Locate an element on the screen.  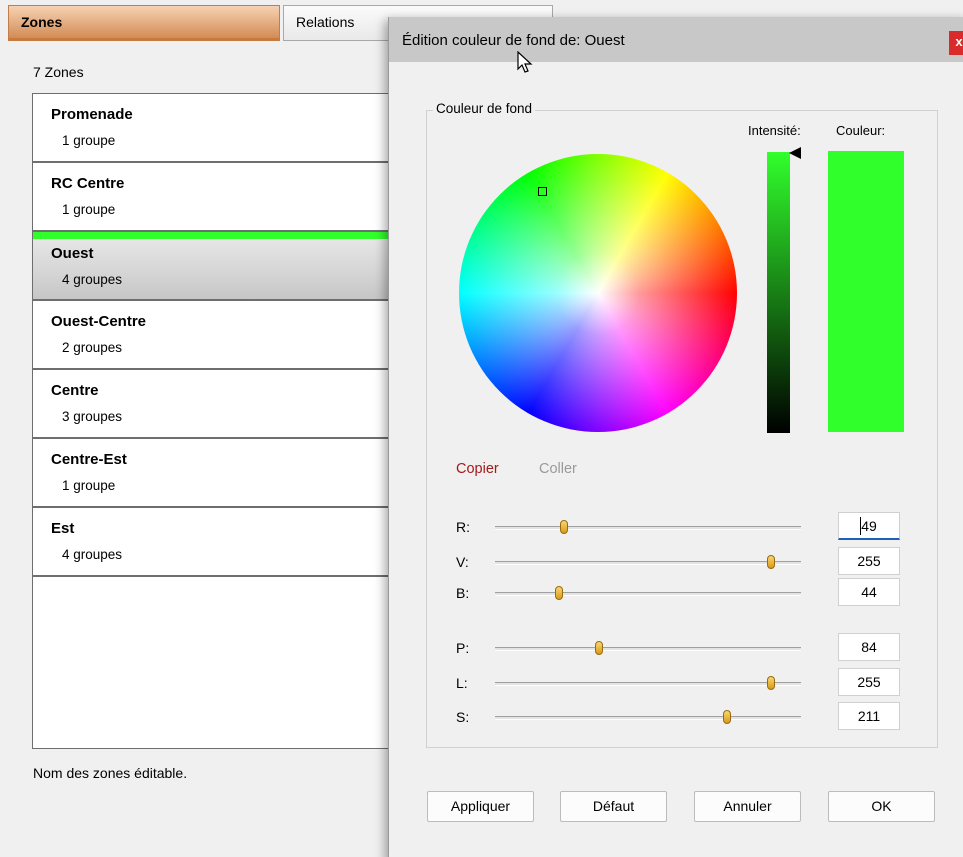
color-swatch is located at coordinates (866, 291).